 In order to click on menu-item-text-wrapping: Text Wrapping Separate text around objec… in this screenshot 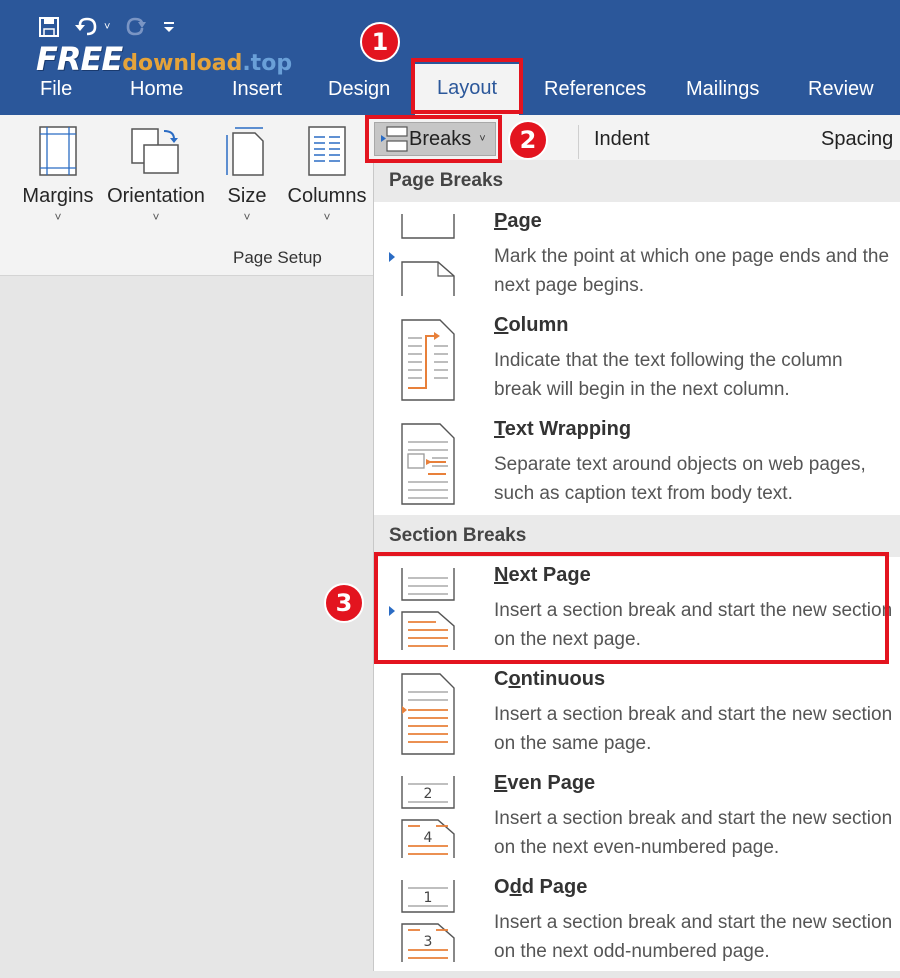, I will do `click(637, 468)`.